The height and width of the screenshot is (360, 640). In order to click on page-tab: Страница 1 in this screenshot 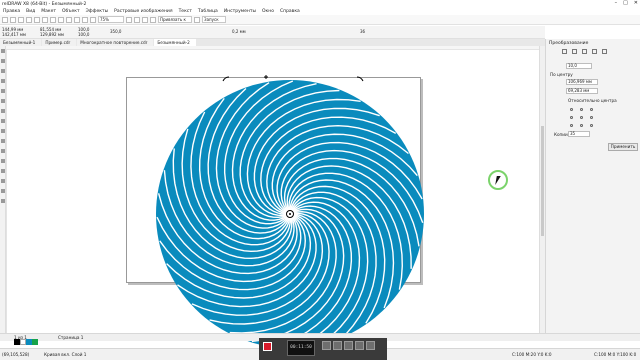, I will do `click(70, 337)`.